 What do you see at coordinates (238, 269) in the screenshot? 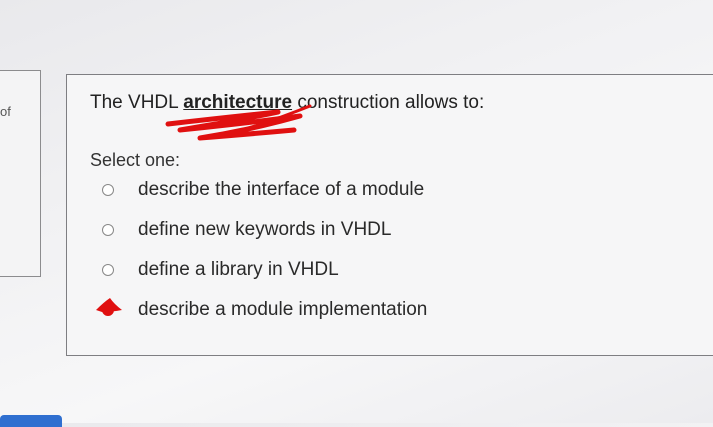
I see `option-label: define a library in VHDL` at bounding box center [238, 269].